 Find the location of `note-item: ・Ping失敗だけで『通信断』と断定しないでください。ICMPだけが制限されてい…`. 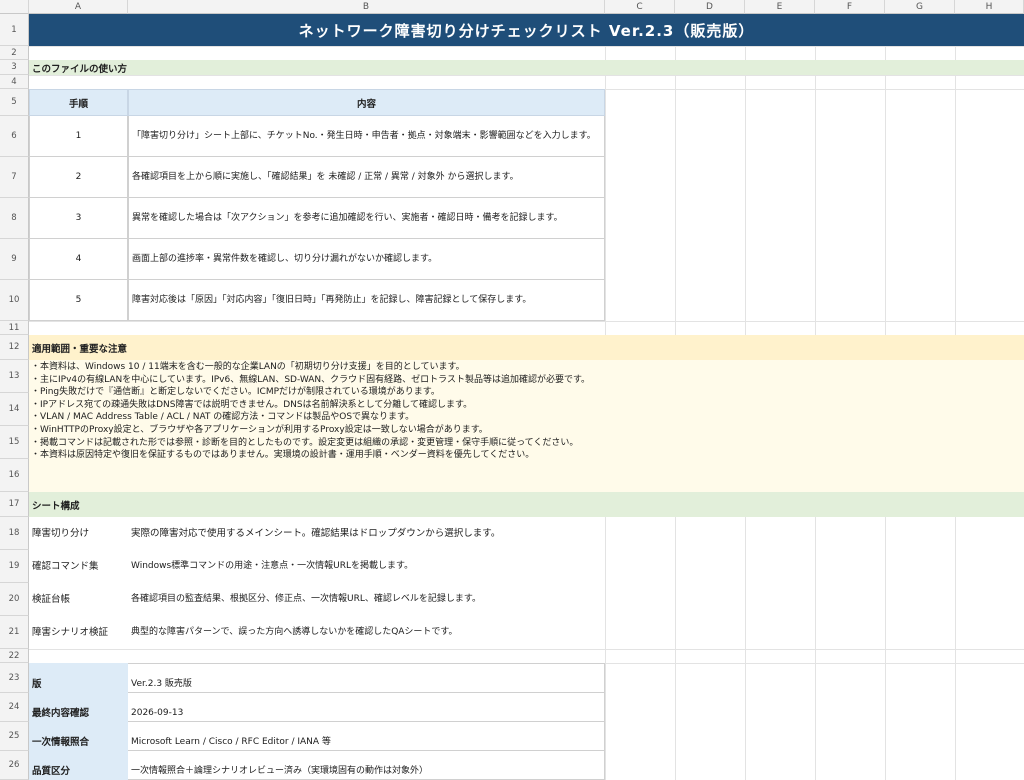

note-item: ・Ping失敗だけで『通信断』と断定しないでください。ICMPだけが制限されてい… is located at coordinates (235, 392).